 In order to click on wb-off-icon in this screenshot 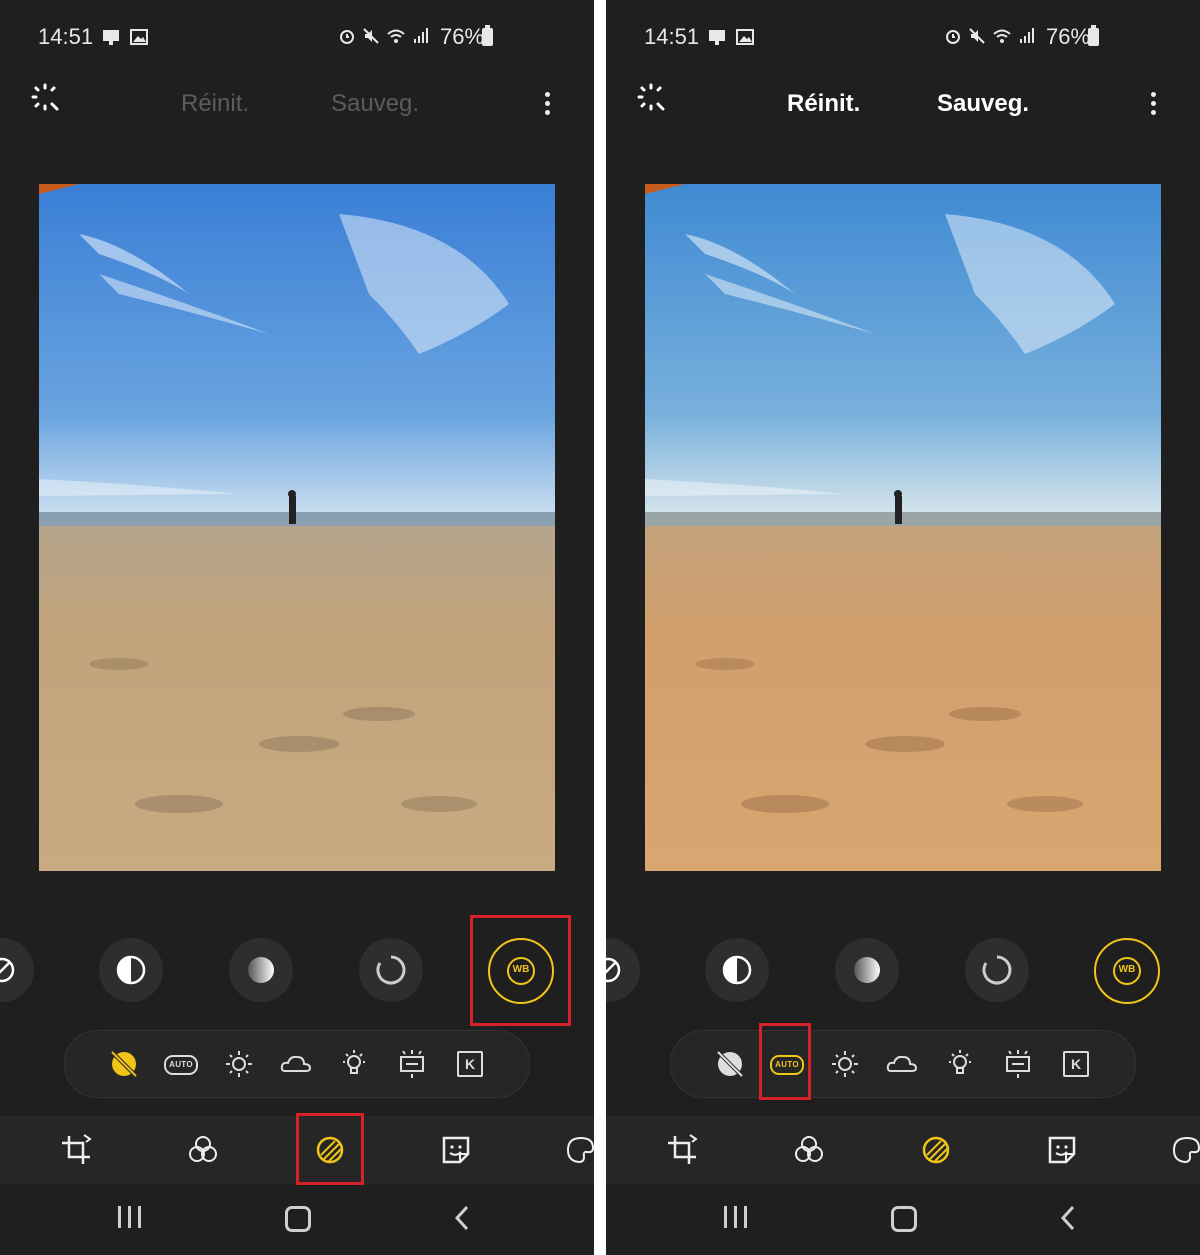, I will do `click(124, 1064)`.